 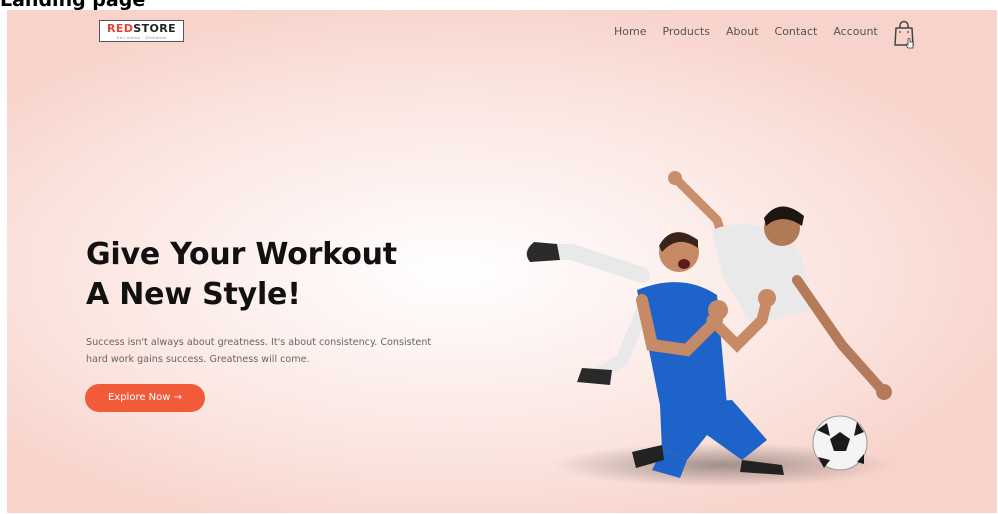 What do you see at coordinates (193, 294) in the screenshot?
I see `hero-title-line-2: A New Style!` at bounding box center [193, 294].